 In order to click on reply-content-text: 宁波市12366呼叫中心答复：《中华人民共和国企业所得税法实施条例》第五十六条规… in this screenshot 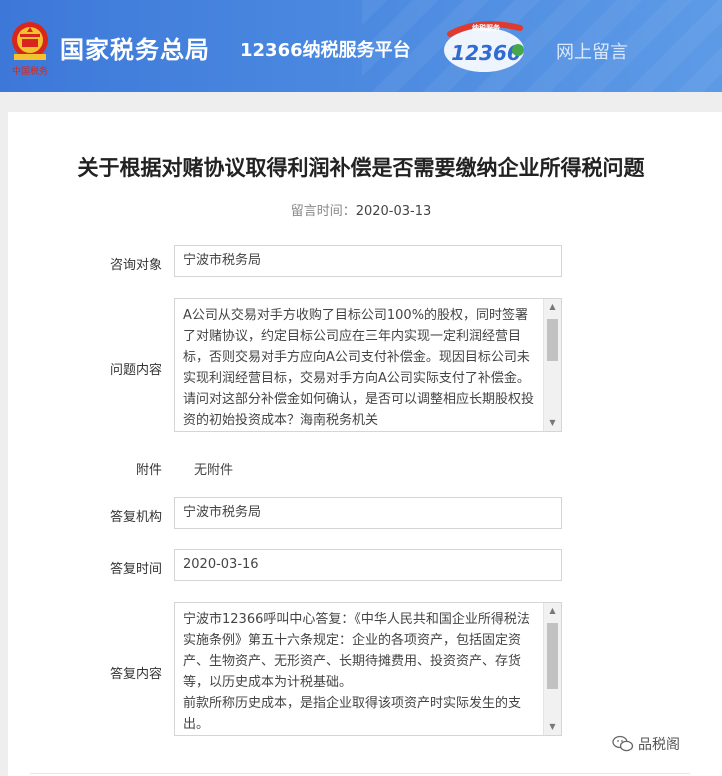, I will do `click(361, 672)`.